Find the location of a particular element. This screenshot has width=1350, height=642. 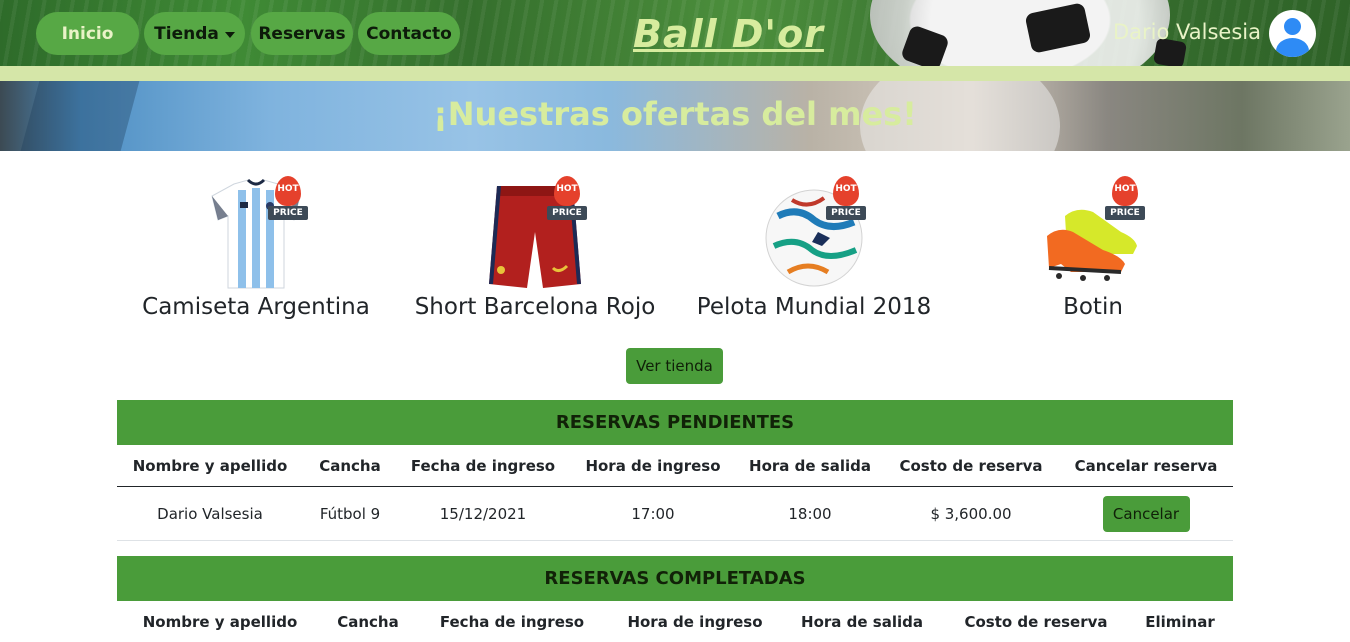

product-card: HOT PRICE Camiseta Argentina is located at coordinates (256, 250).